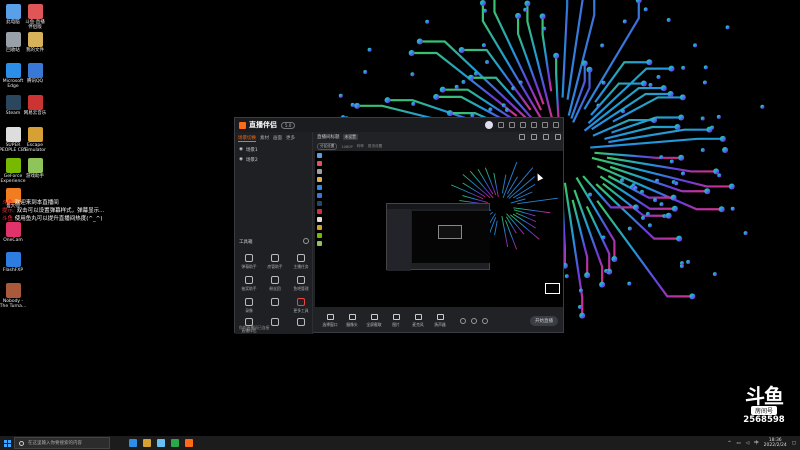 Image resolution: width=800 pixels, height=450 pixels. I want to click on desktop-icon: FlashFXP, so click(13, 262).